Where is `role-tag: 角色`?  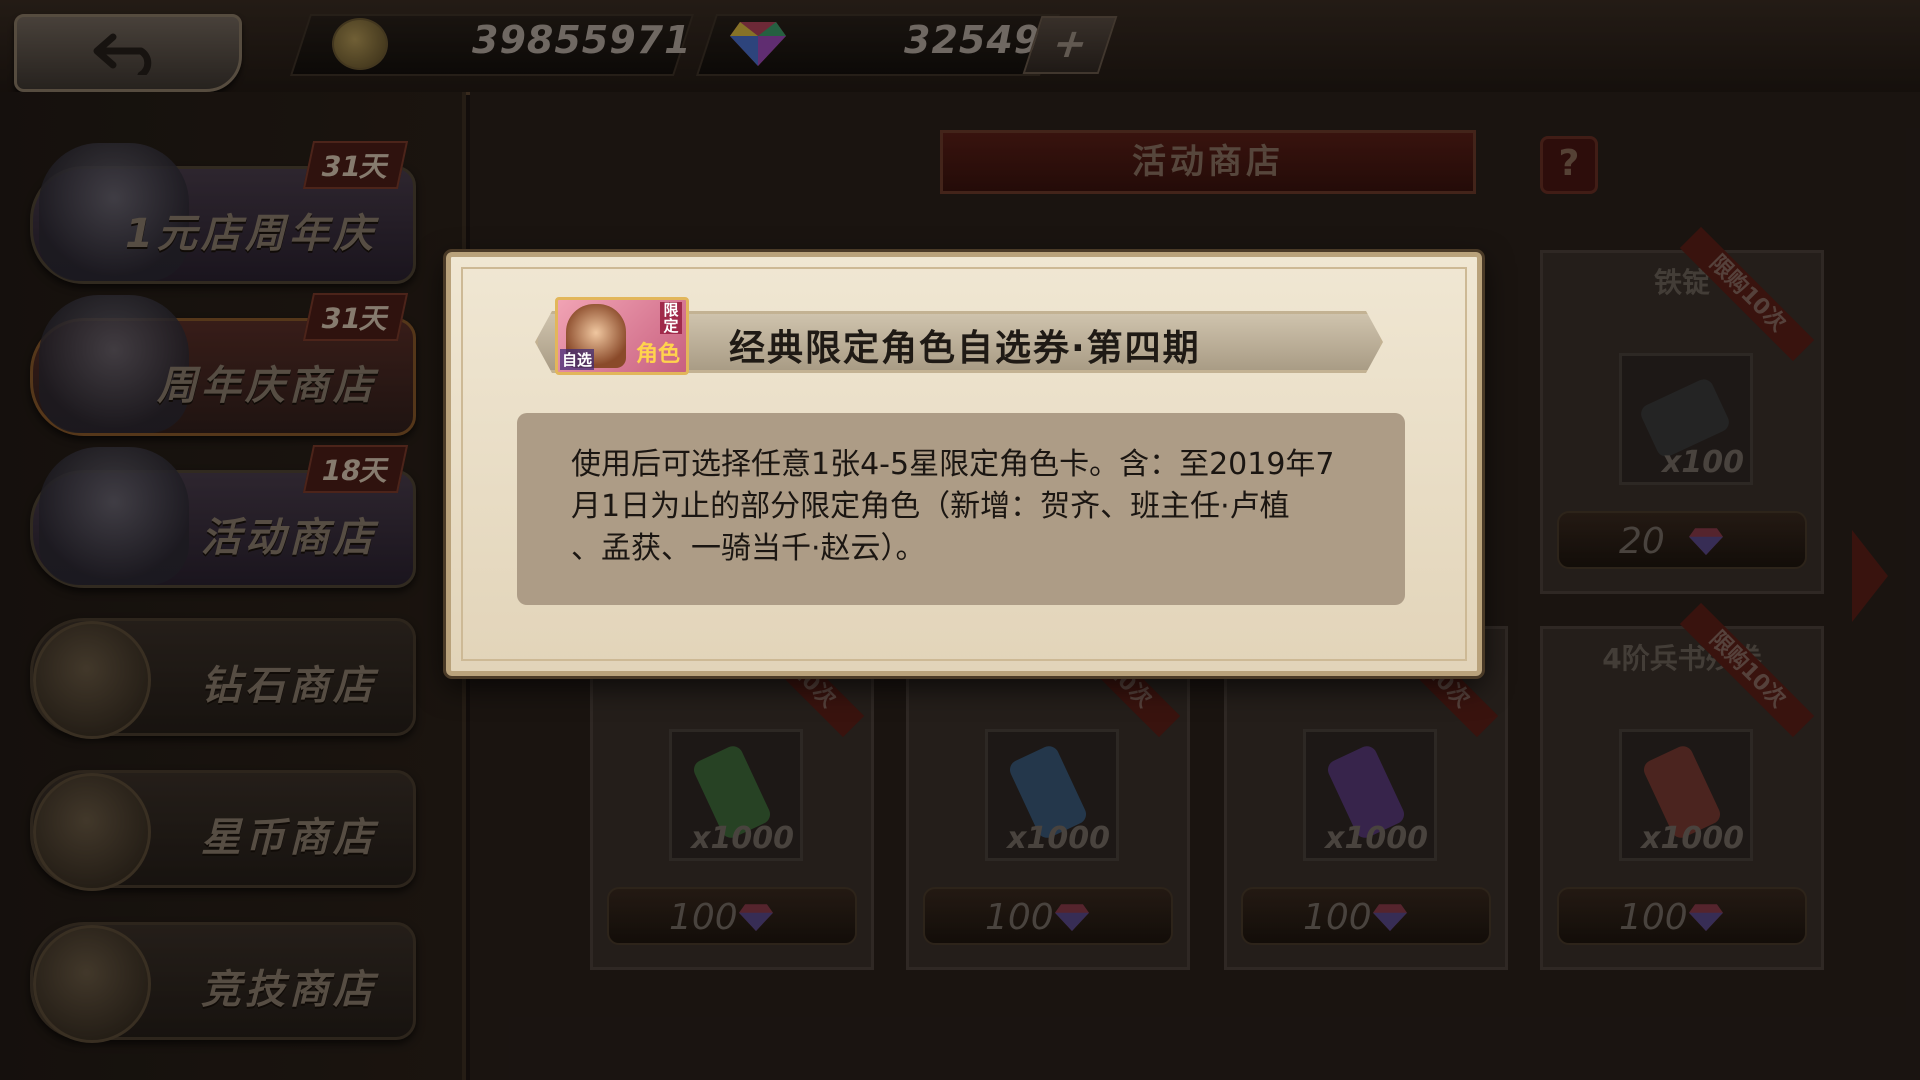 role-tag: 角色 is located at coordinates (657, 354).